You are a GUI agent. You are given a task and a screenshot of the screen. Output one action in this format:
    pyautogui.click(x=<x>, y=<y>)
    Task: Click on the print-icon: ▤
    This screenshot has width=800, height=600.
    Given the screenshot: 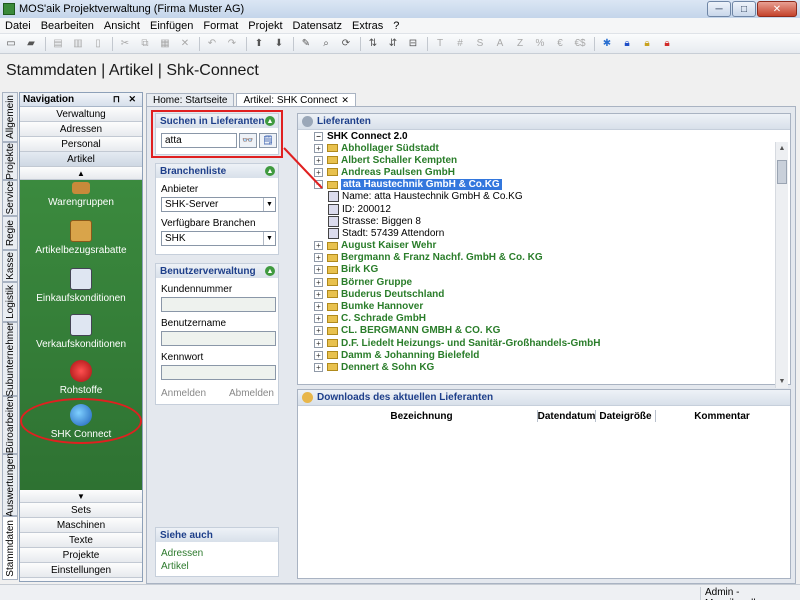 What is the action you would take?
    pyautogui.click(x=58, y=44)
    